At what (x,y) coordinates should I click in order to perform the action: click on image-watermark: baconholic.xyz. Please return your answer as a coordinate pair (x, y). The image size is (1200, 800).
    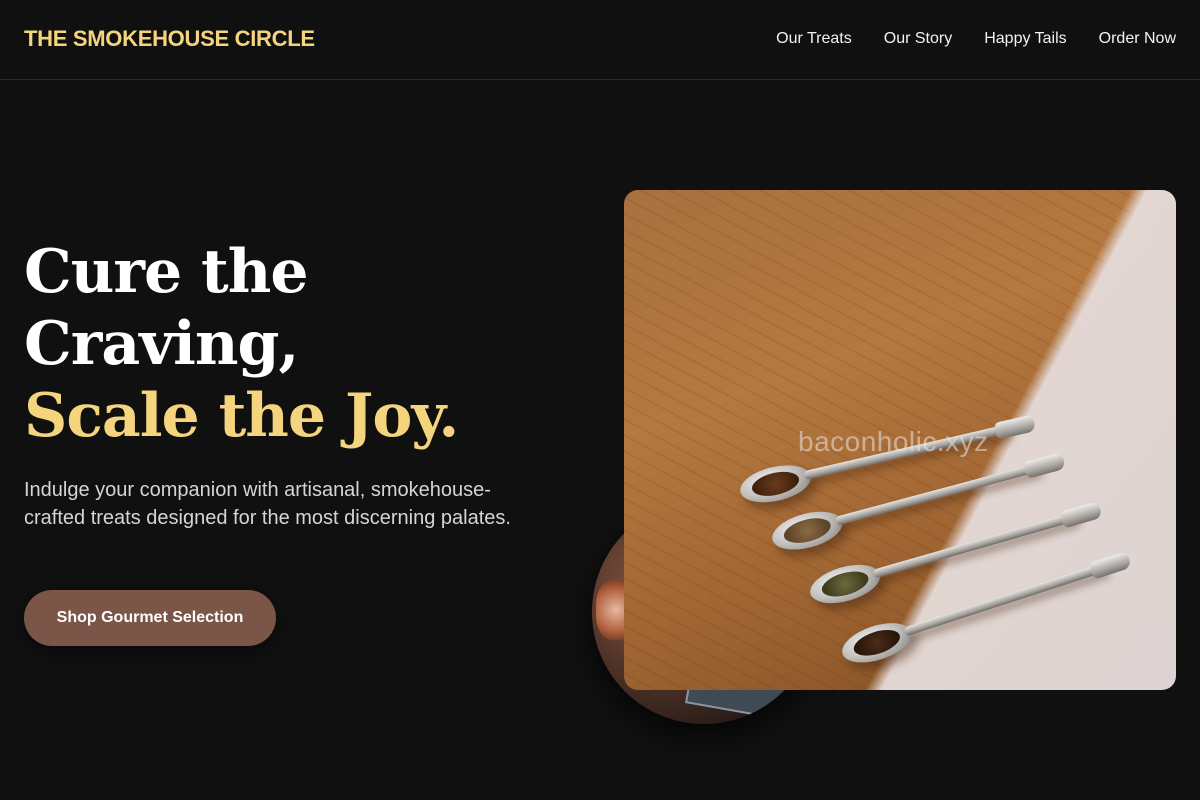
    Looking at the image, I should click on (893, 441).